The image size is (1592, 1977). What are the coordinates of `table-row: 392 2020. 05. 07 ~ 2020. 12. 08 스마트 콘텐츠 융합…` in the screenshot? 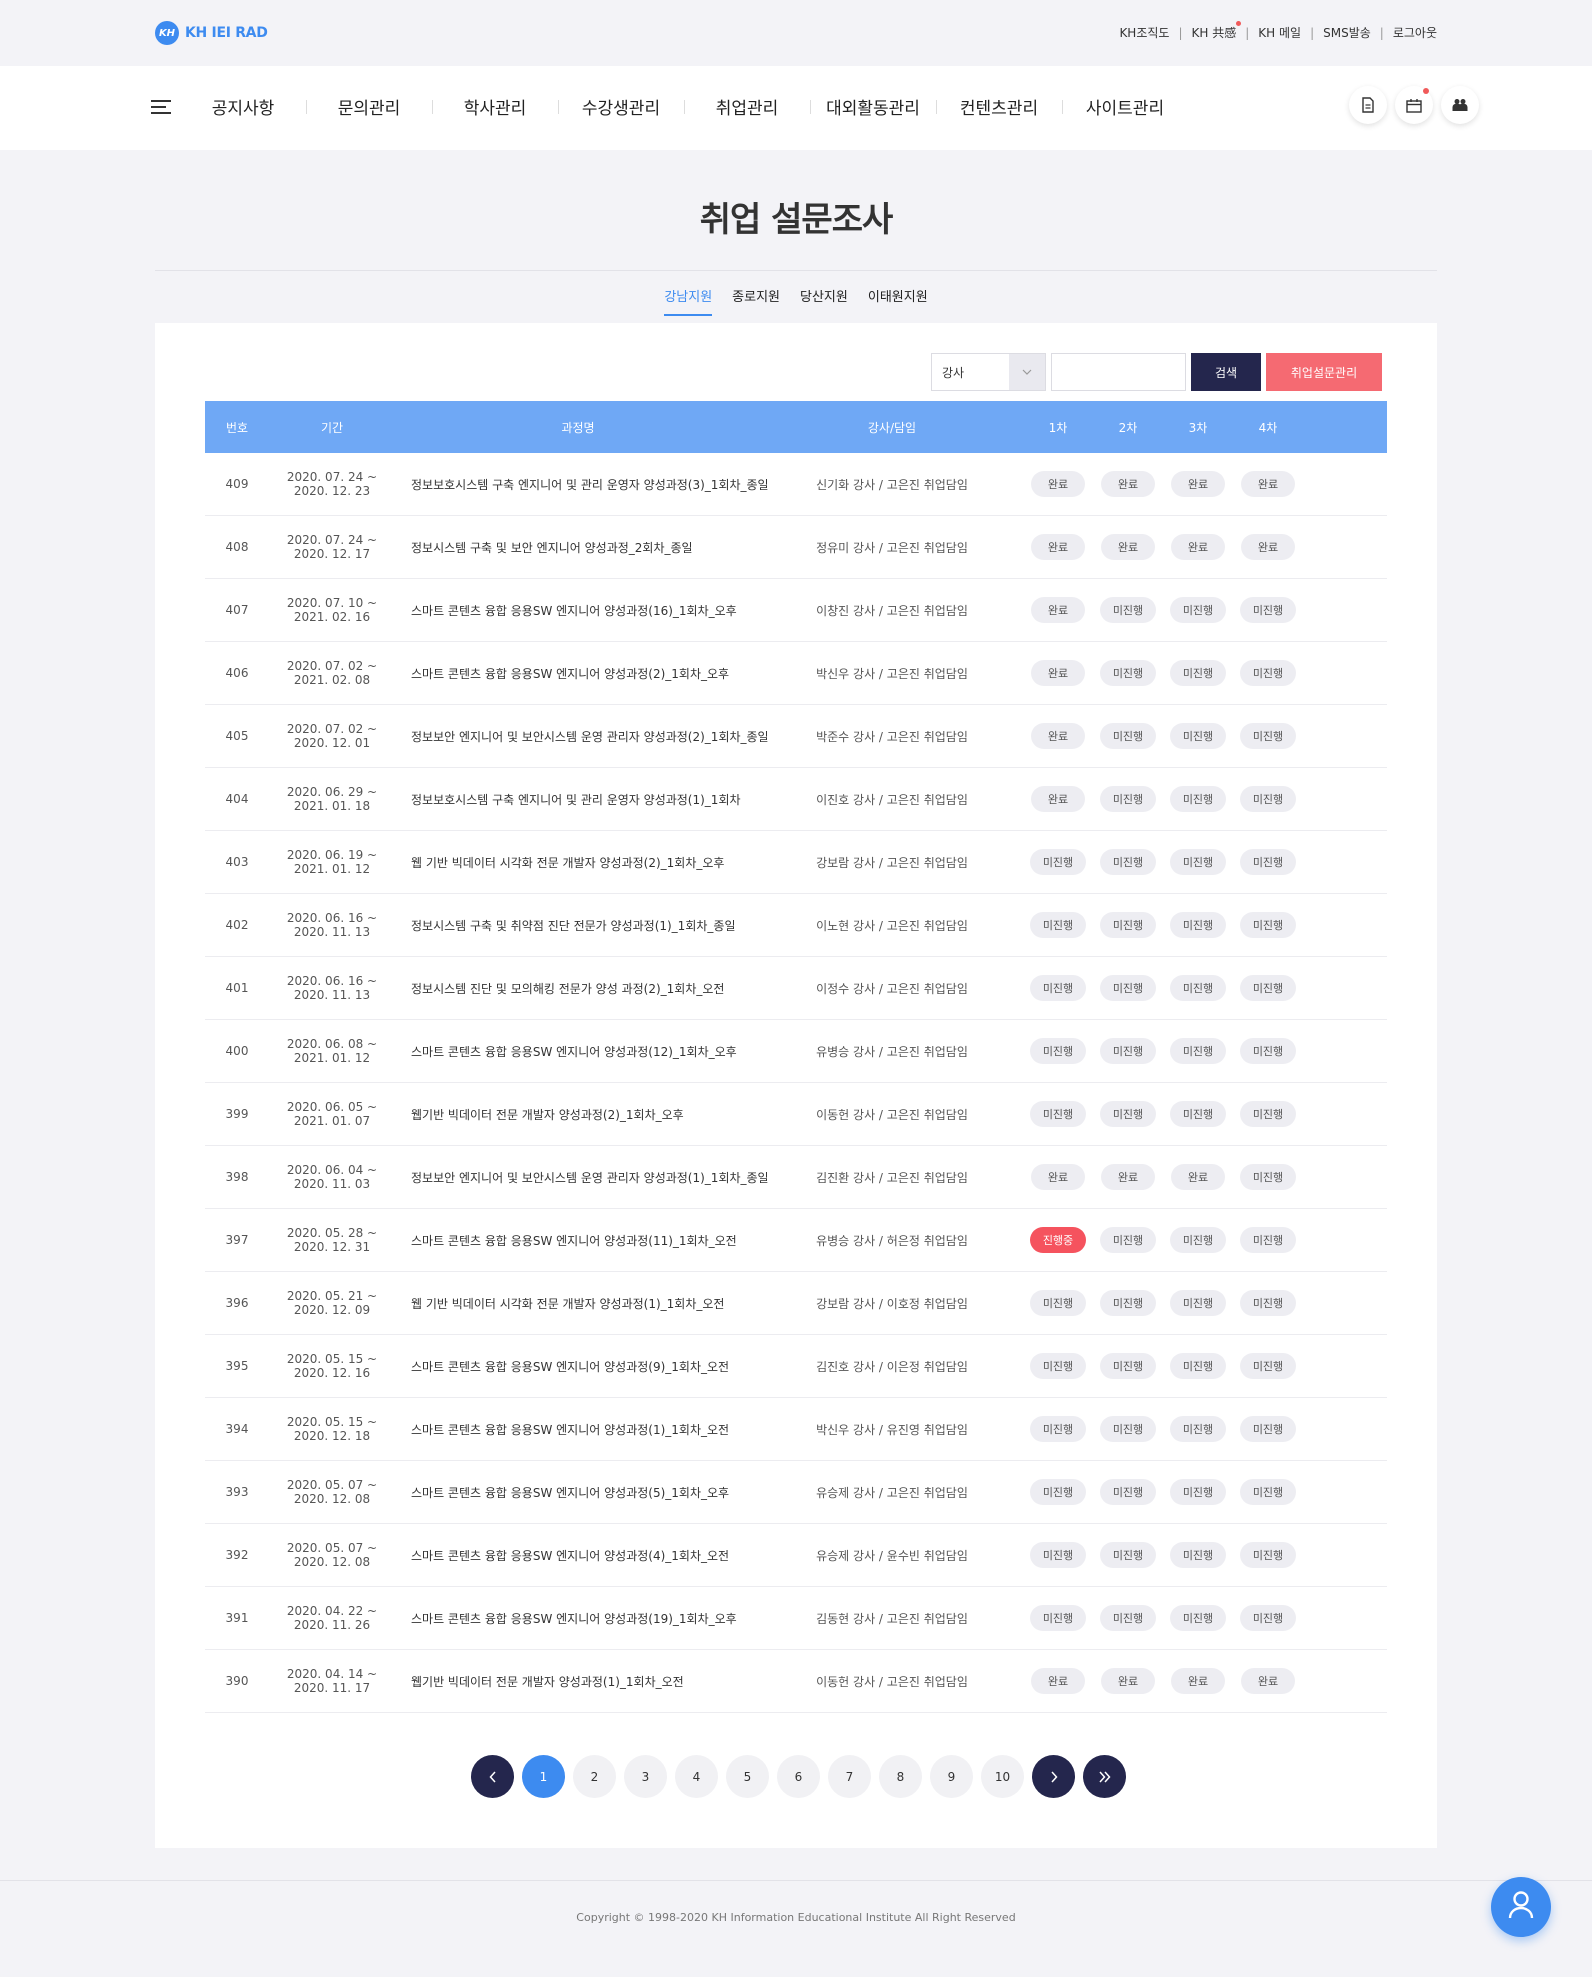 It's located at (796, 1555).